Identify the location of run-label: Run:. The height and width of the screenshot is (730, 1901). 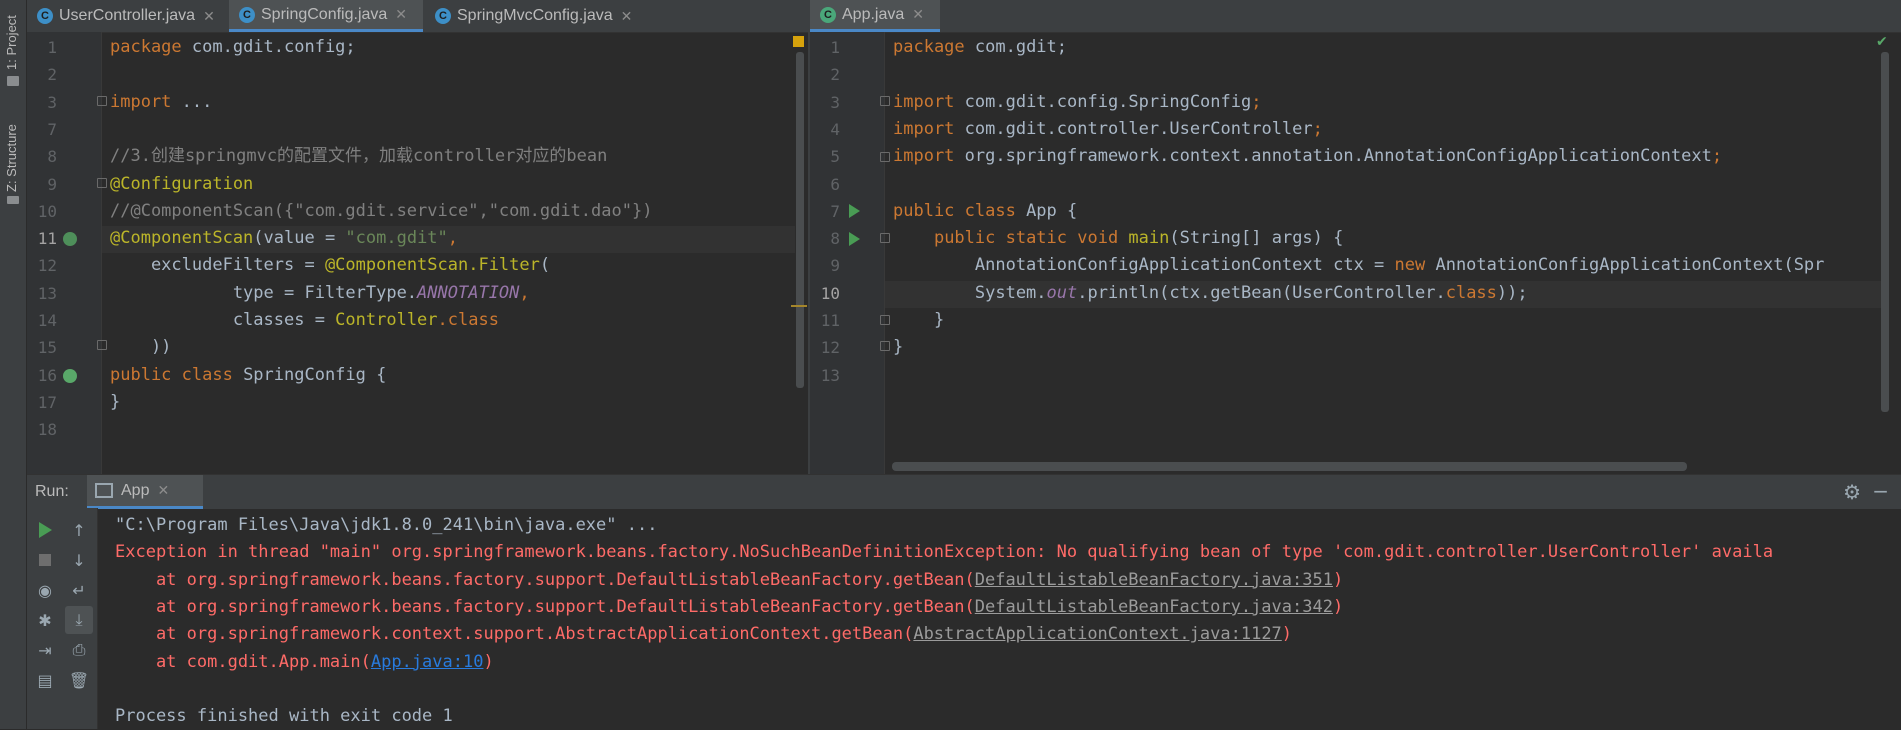
(52, 491).